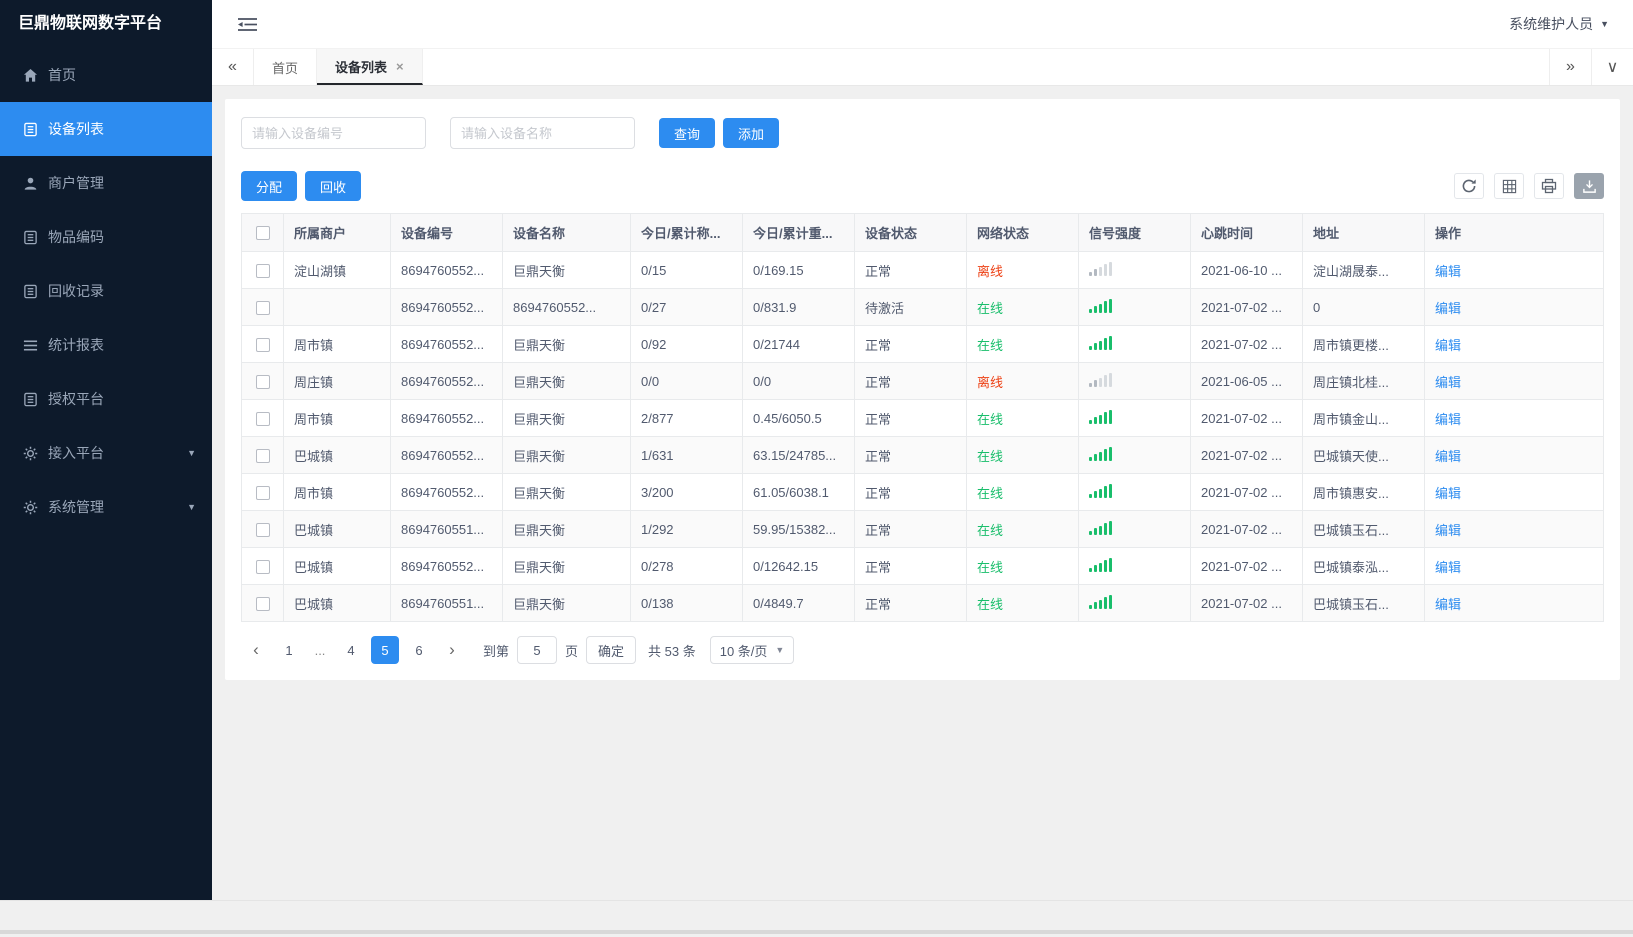  Describe the element at coordinates (743, 651) in the screenshot. I see `page-size-value: 10 条/页` at that location.